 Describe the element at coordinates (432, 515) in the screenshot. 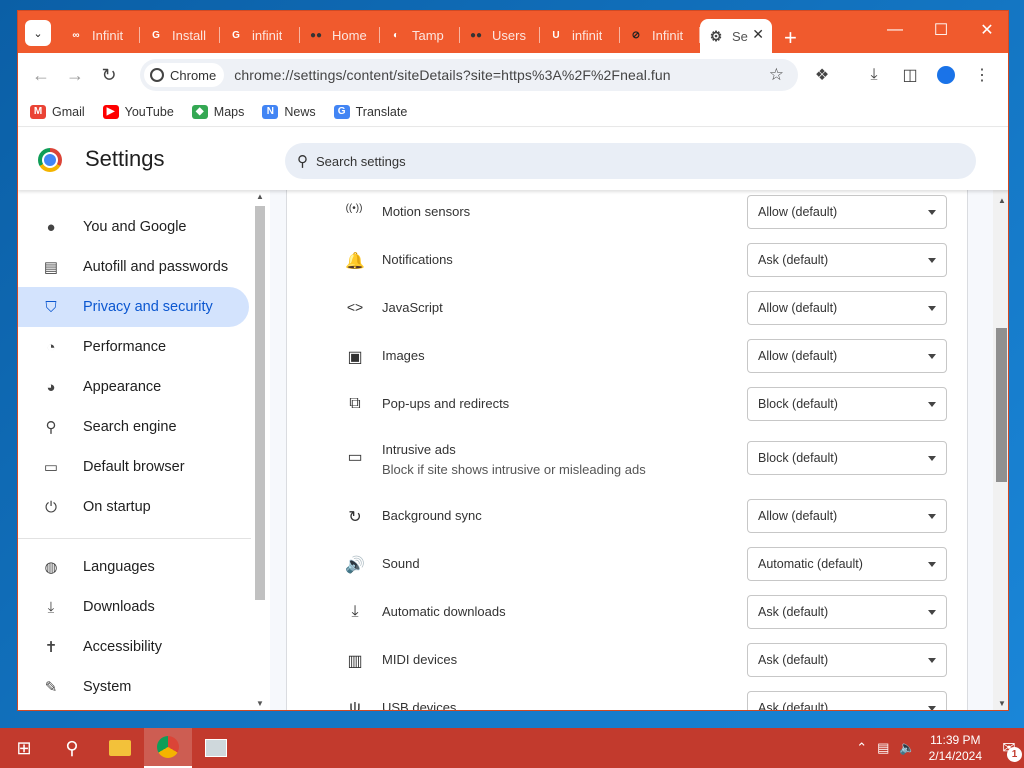

I see `permission-label: Background sync` at that location.